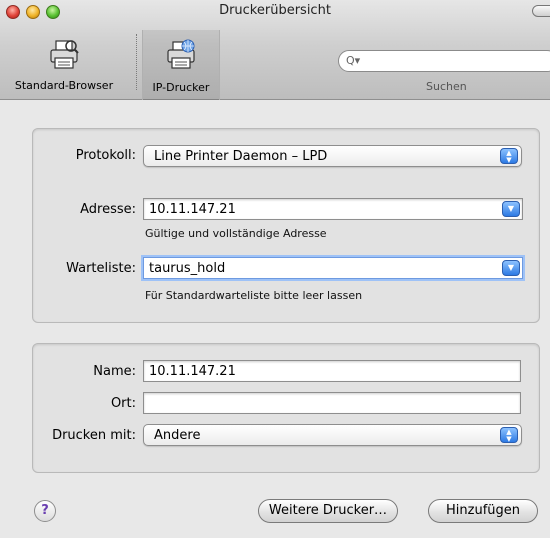  I want to click on name-value: 10.11.147.21, so click(192, 371).